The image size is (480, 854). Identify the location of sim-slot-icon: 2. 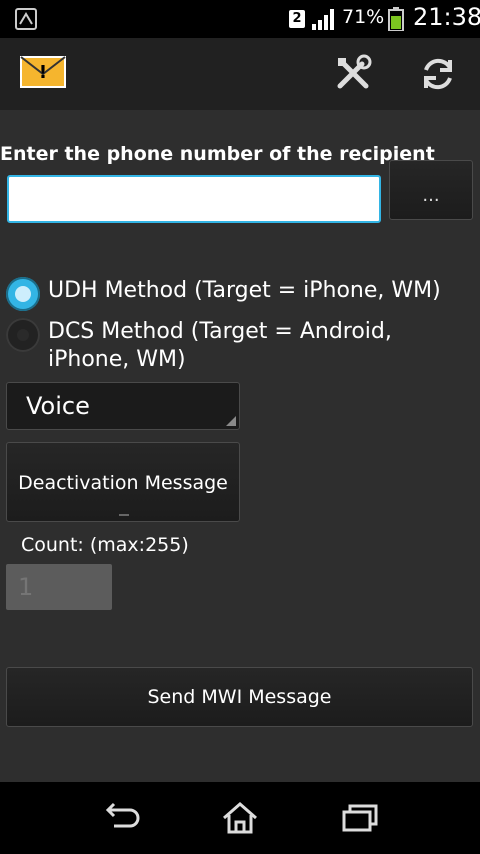
(297, 19).